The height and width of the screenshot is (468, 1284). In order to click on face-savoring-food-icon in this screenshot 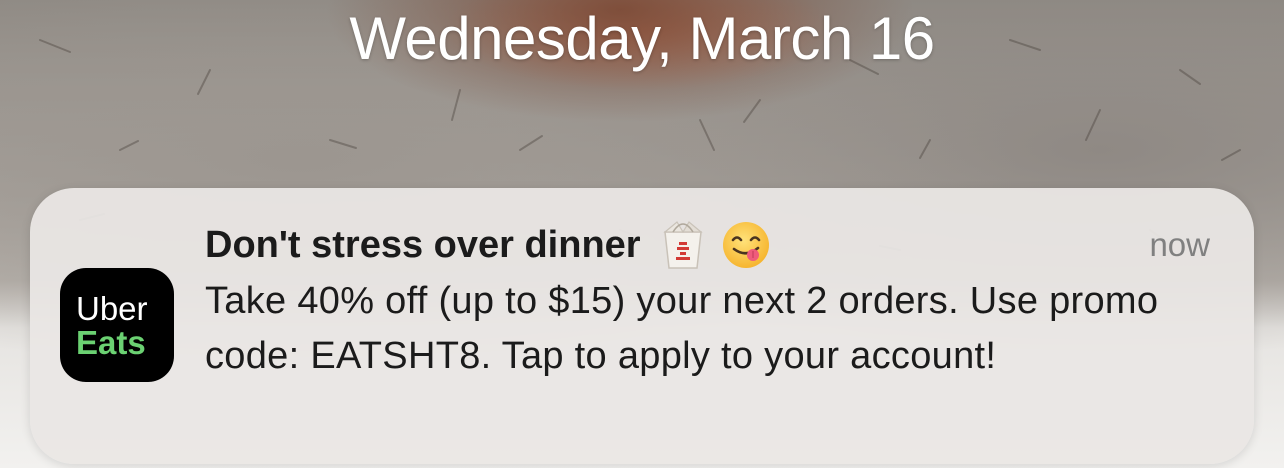, I will do `click(746, 245)`.